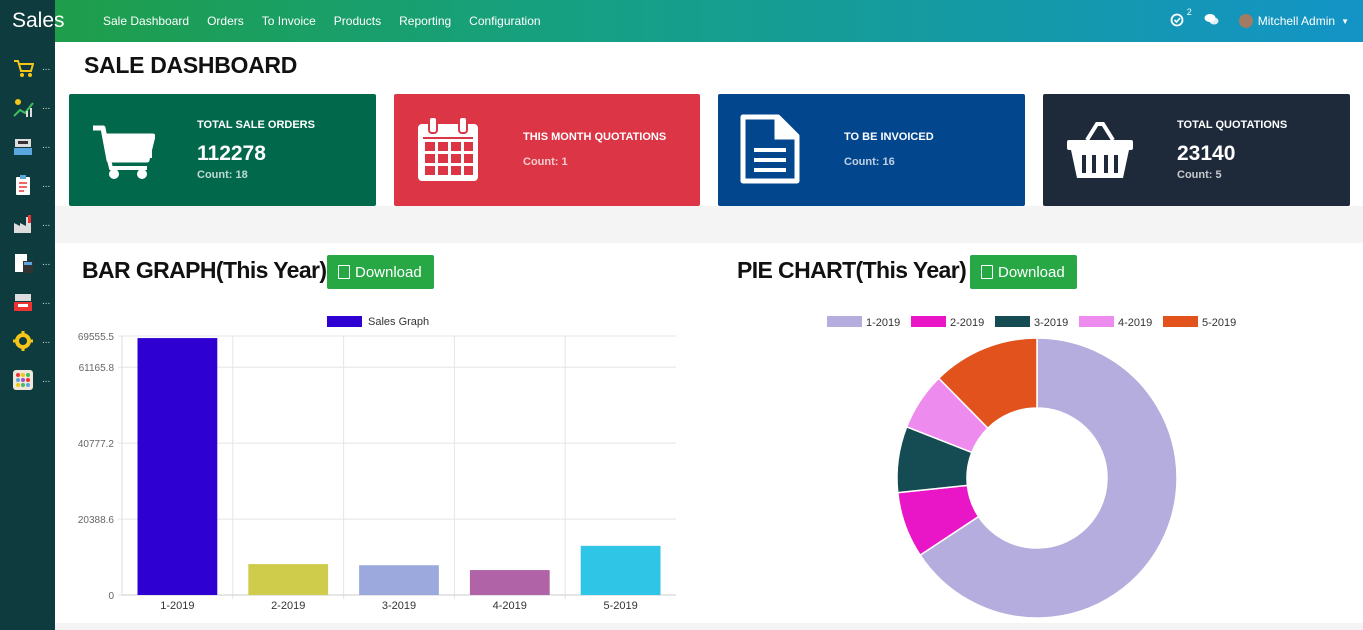  What do you see at coordinates (146, 21) in the screenshot?
I see `menu-item-sale-dashboard: Sale Dashboard` at bounding box center [146, 21].